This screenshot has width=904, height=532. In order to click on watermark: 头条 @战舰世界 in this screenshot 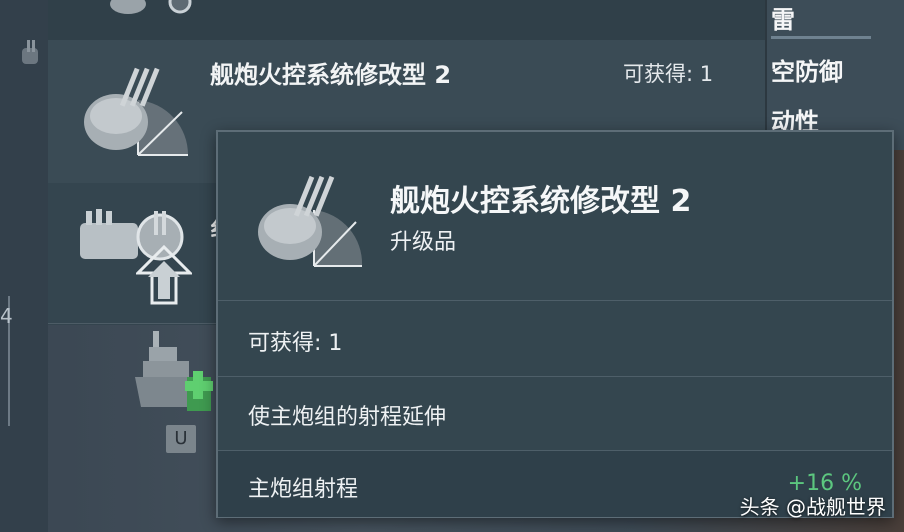, I will do `click(812, 507)`.